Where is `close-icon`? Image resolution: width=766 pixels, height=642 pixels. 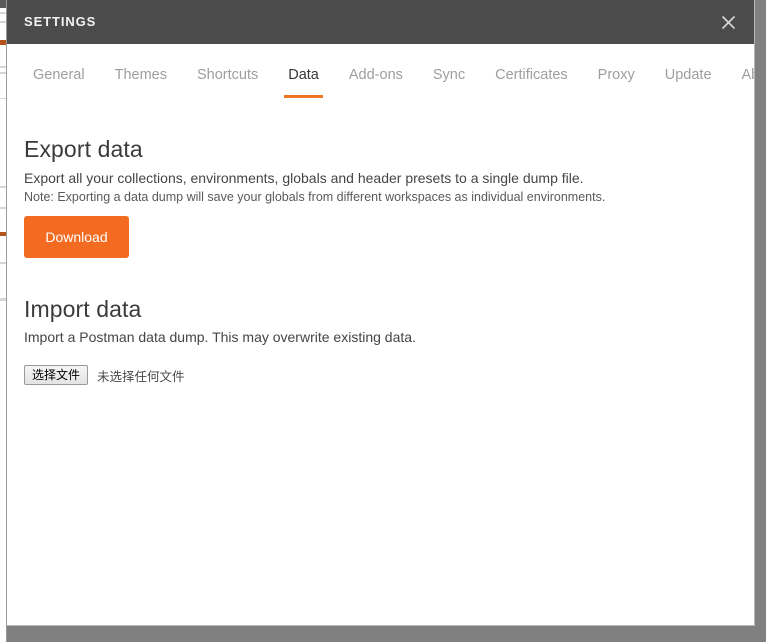 close-icon is located at coordinates (728, 22).